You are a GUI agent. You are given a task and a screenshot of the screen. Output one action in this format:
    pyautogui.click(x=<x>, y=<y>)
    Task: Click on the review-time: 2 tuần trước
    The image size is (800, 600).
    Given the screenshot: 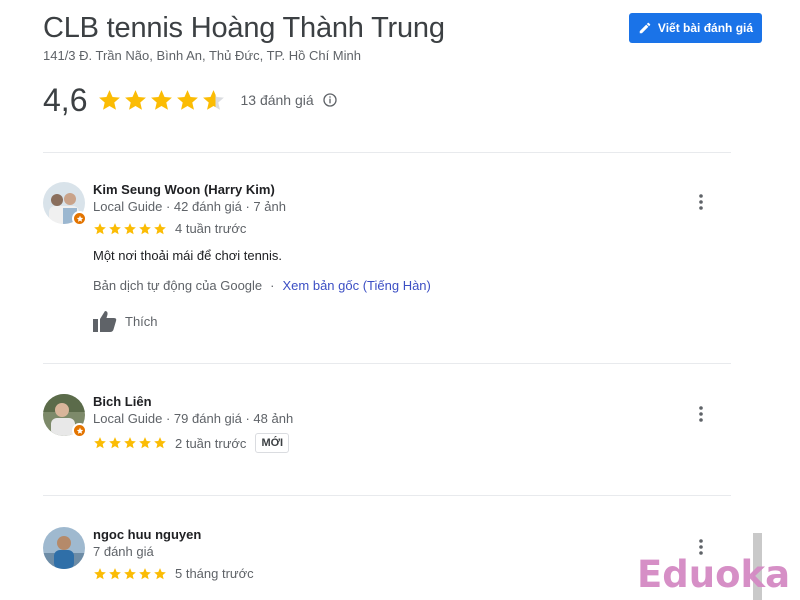 What is the action you would take?
    pyautogui.click(x=211, y=443)
    